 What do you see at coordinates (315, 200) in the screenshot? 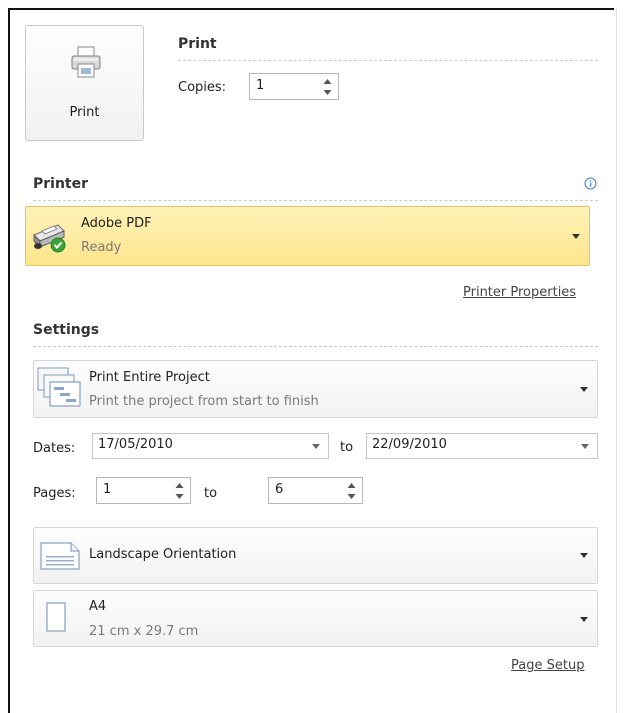
I see `printer-section-divider` at bounding box center [315, 200].